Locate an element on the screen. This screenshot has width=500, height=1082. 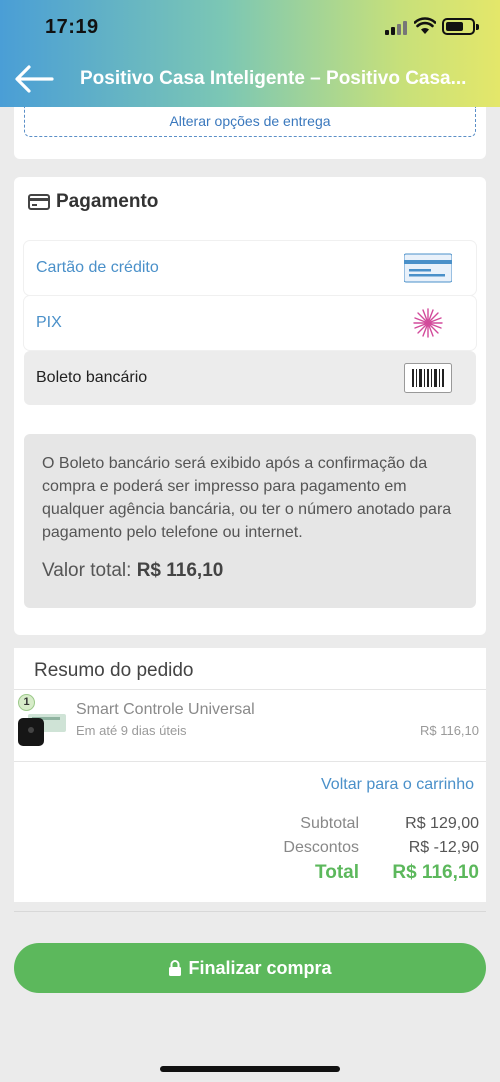
delivery-card: Alterar opções de entrega is located at coordinates (250, 133).